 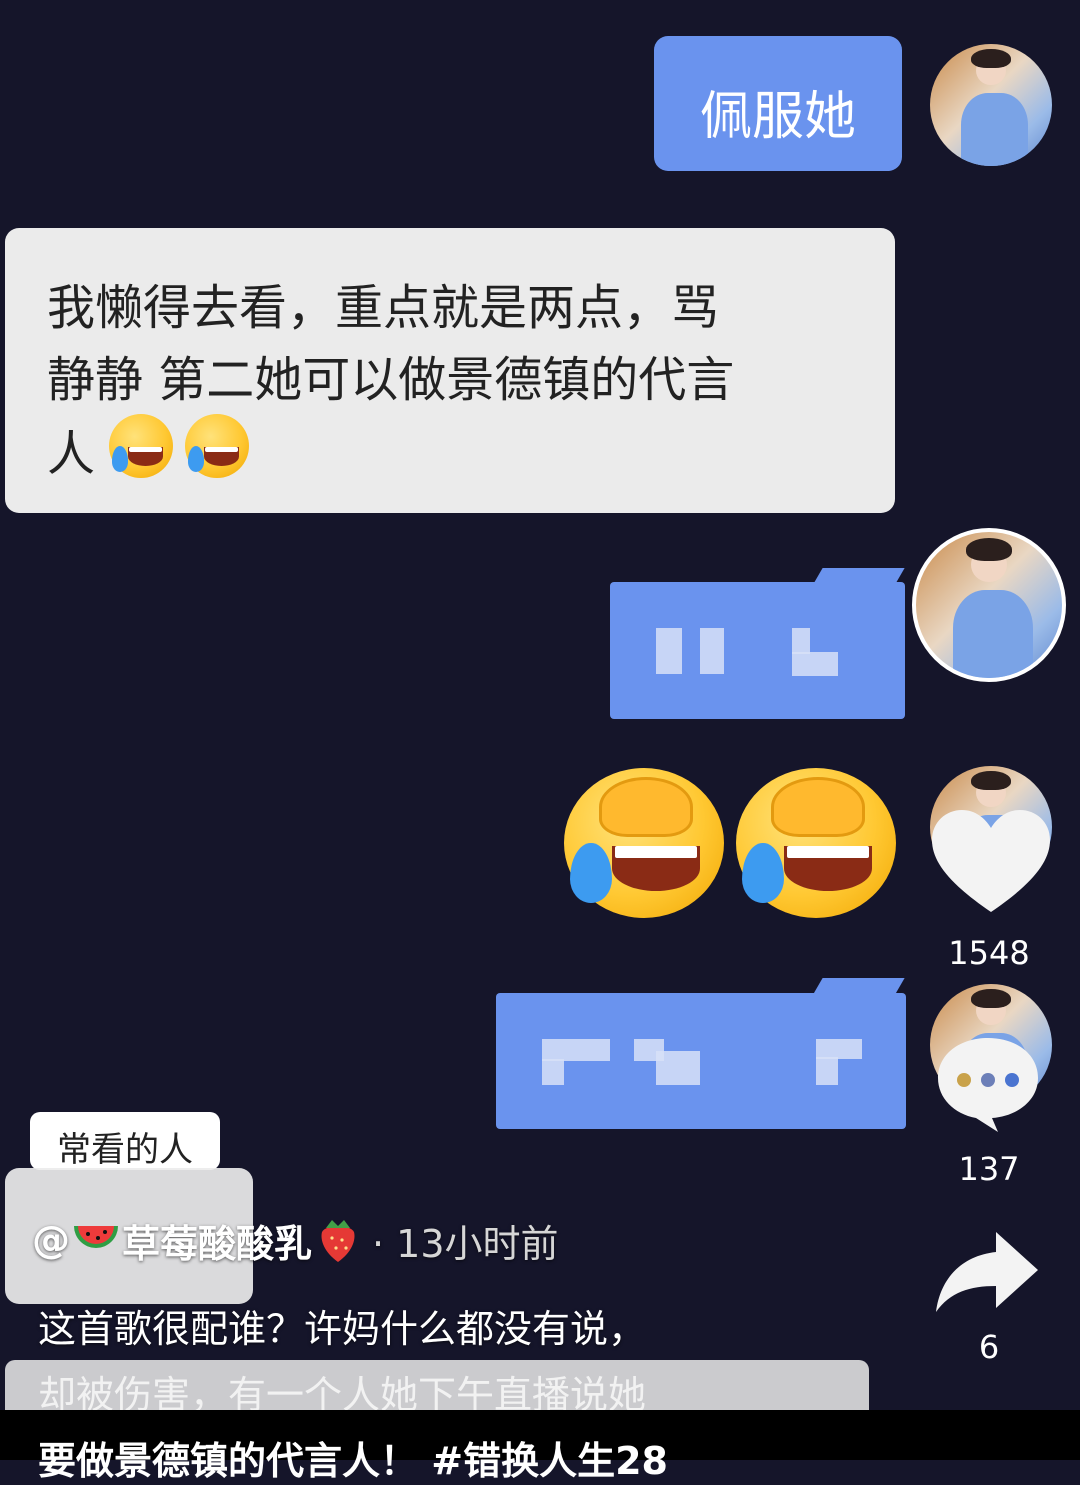 I want to click on outgoing-message-1: 佩服她, so click(x=778, y=103).